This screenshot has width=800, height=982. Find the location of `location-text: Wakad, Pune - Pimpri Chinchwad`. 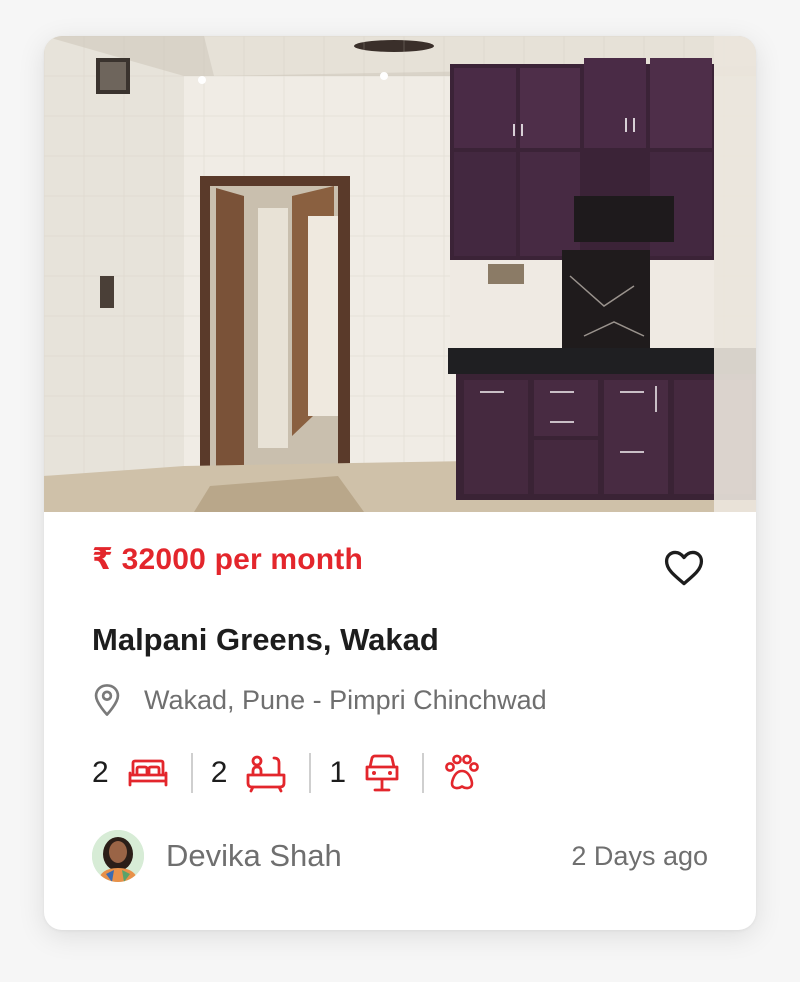

location-text: Wakad, Pune - Pimpri Chinchwad is located at coordinates (345, 699).